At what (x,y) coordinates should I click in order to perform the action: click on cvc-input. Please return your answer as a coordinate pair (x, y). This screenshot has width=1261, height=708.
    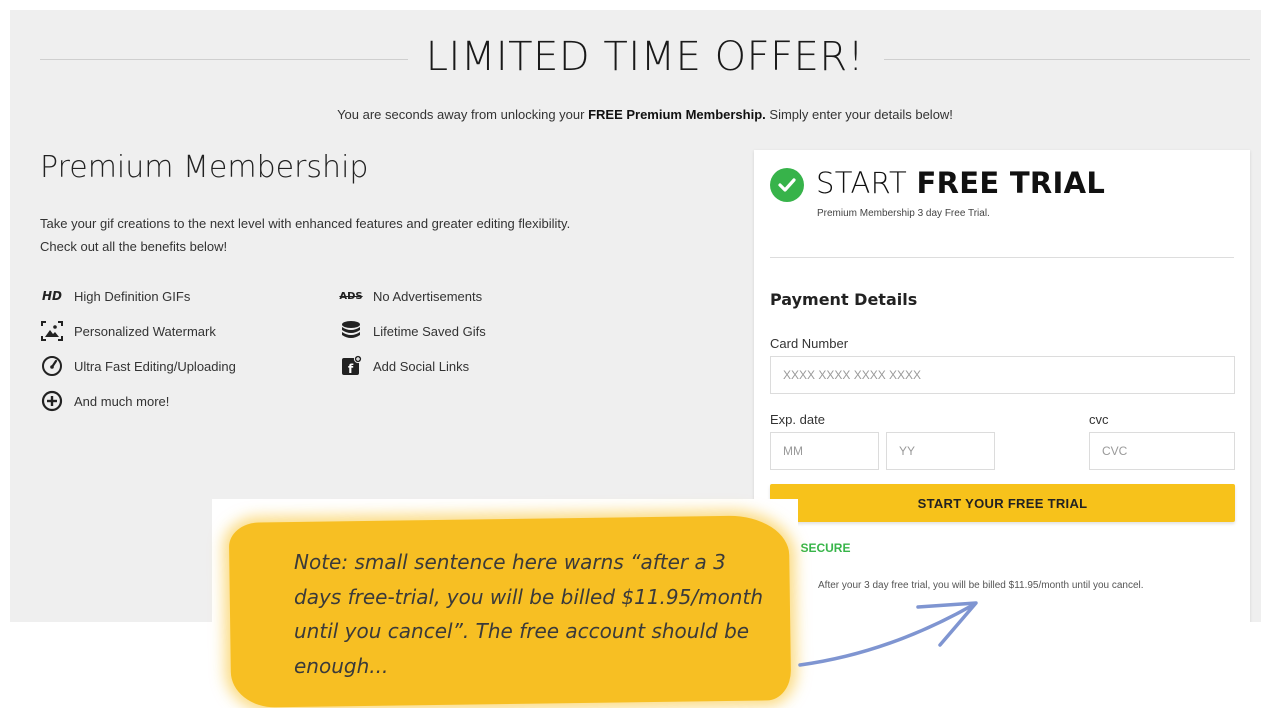
    Looking at the image, I should click on (1162, 451).